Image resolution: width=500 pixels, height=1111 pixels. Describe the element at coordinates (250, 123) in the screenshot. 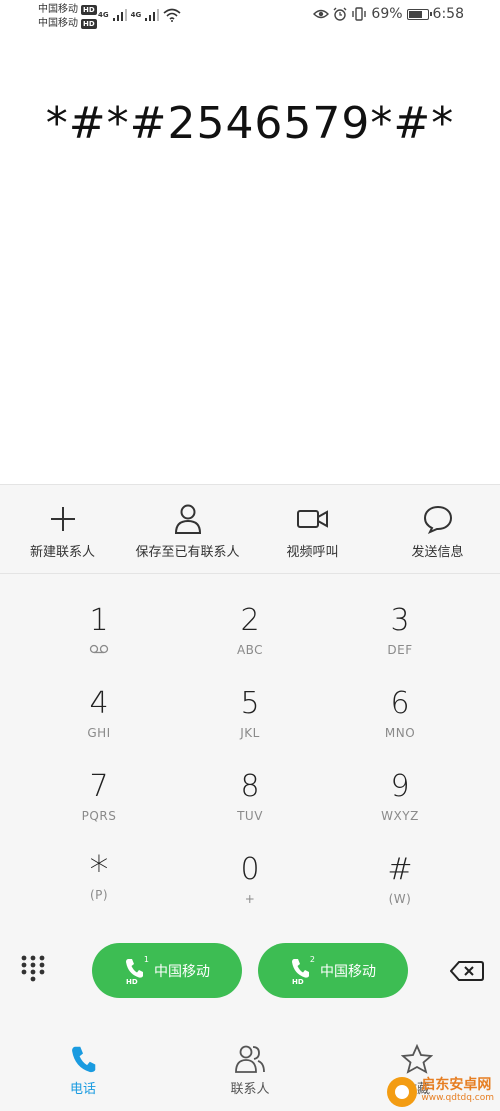

I see `dialed-number: *#*#2546579*#*` at that location.